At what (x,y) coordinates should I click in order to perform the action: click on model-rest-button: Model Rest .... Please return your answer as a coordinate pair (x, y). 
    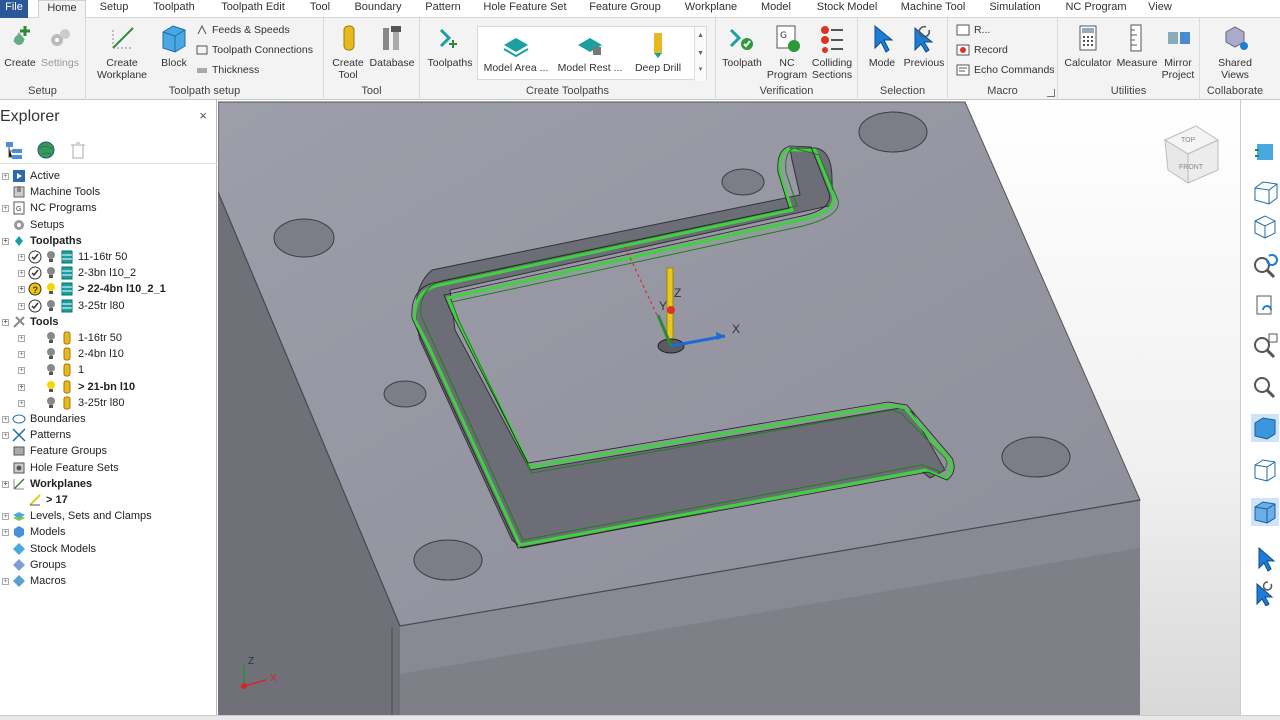
    Looking at the image, I should click on (590, 52).